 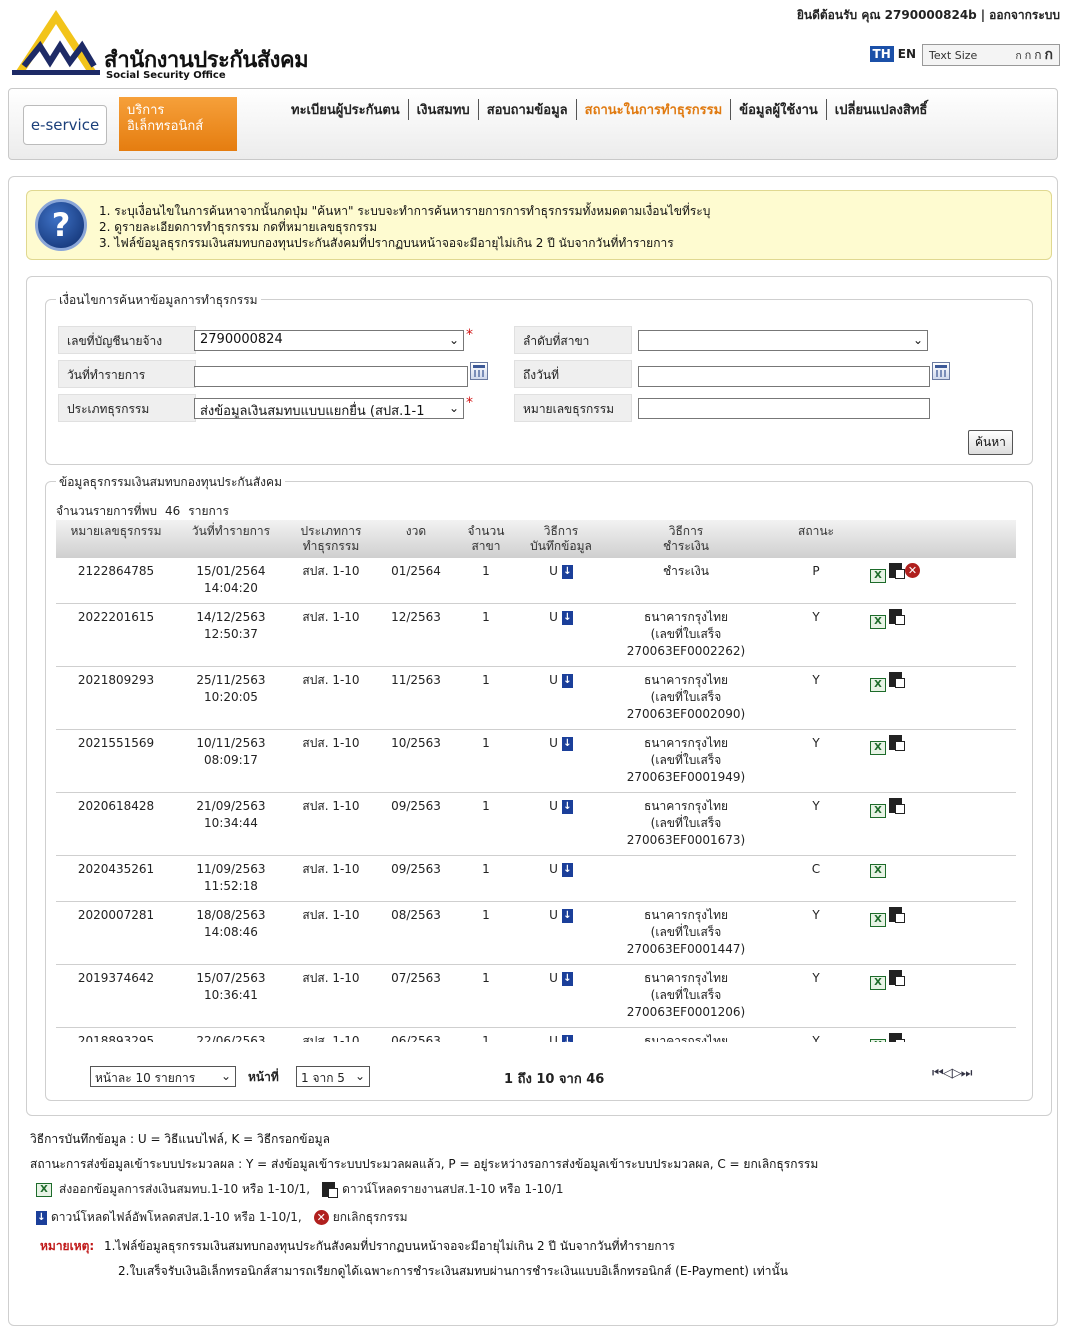 I want to click on col-header-record-method: วิธีการ บันทึกข้อมูล, so click(x=561, y=539).